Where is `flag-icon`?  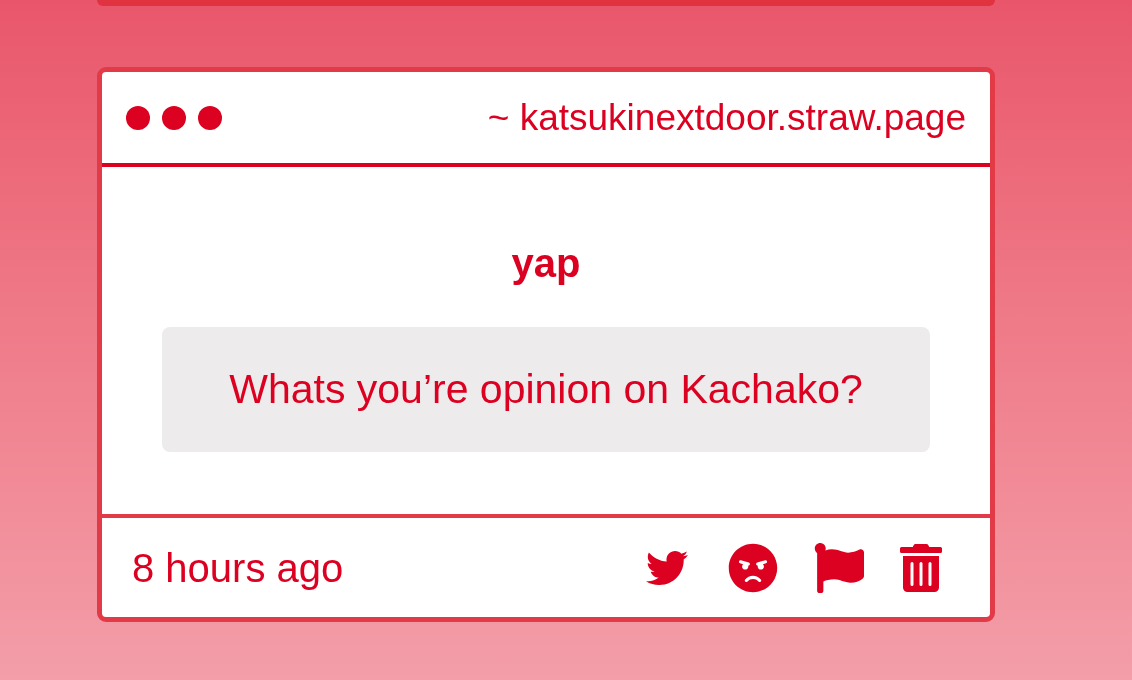 flag-icon is located at coordinates (839, 567).